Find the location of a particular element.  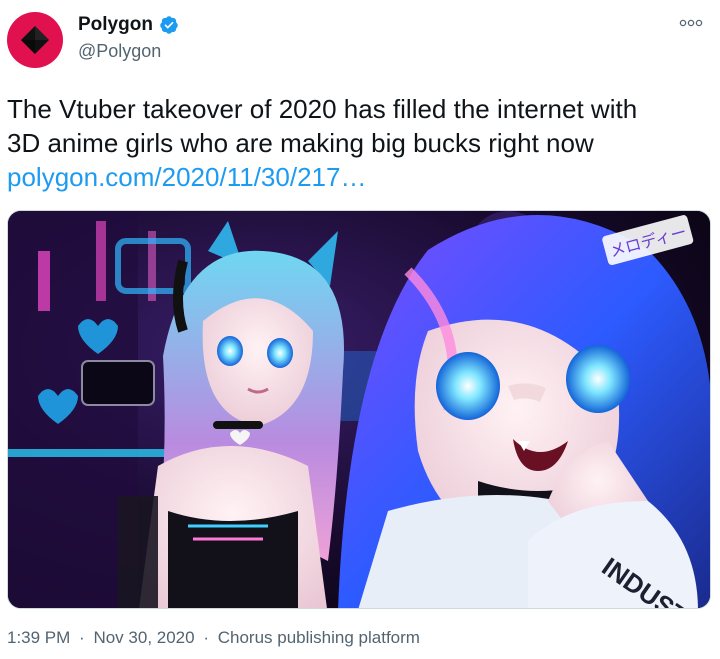

tweet-source: Chorus publishing platform is located at coordinates (319, 637).